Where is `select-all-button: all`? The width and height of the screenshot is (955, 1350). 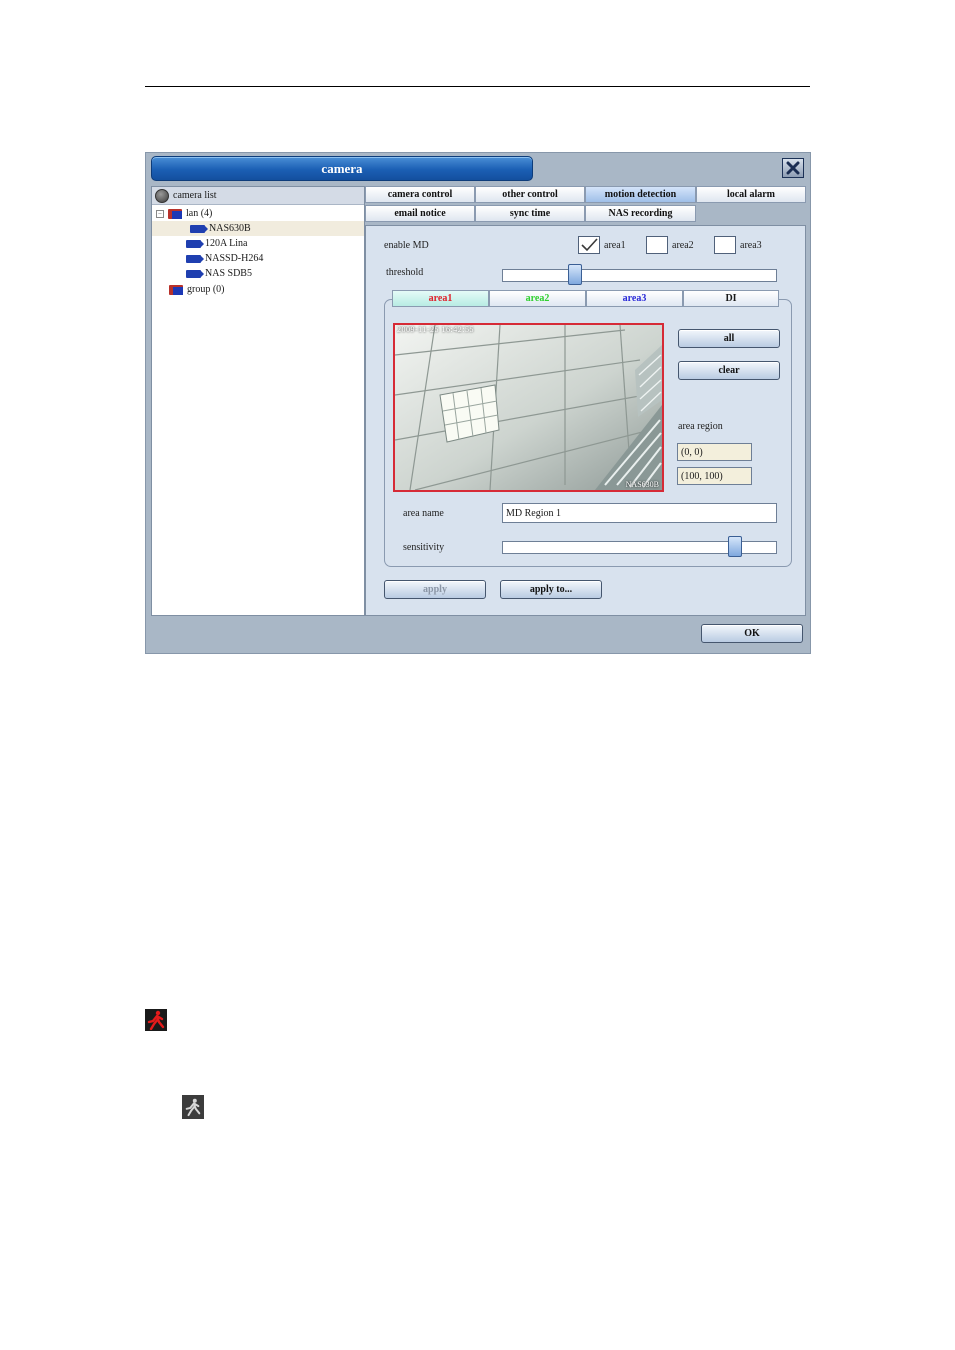
select-all-button: all is located at coordinates (729, 338).